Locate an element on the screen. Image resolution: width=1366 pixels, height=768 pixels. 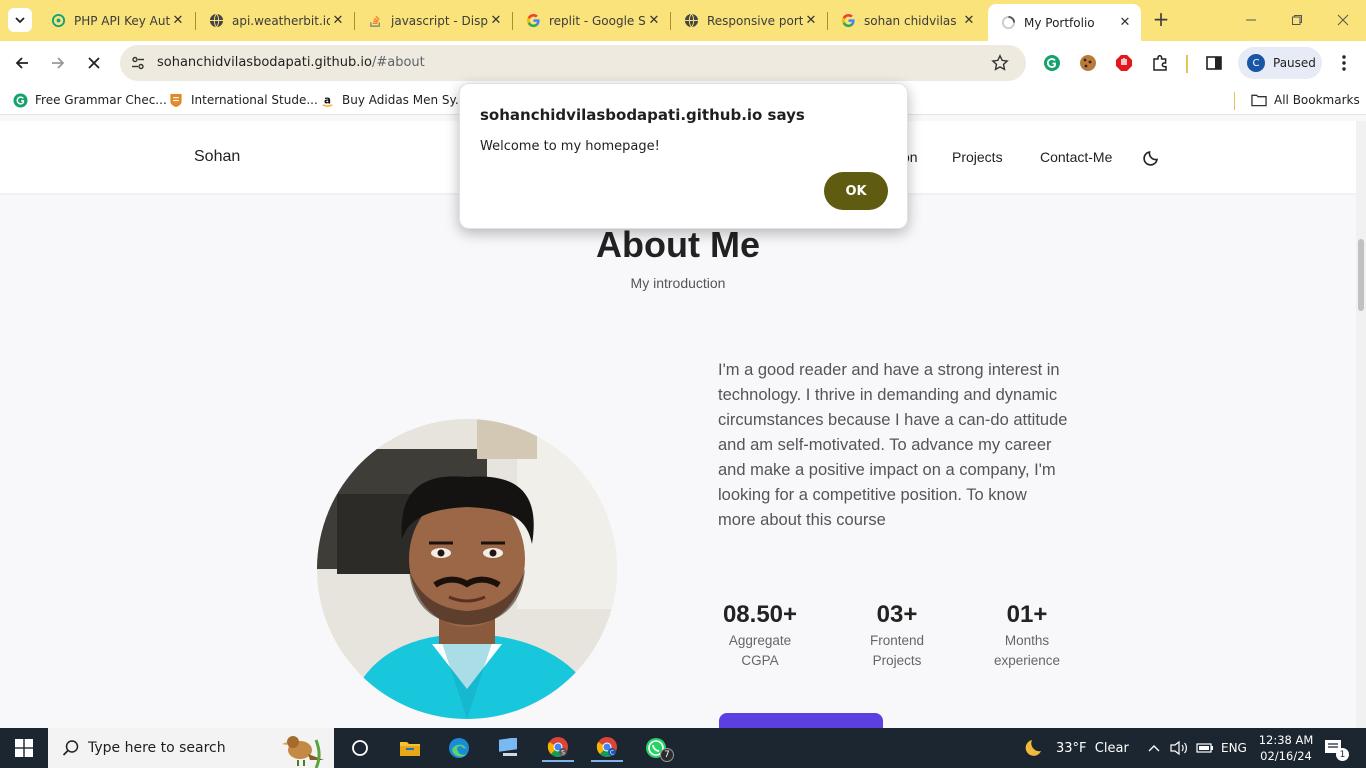
windows-logo-icon is located at coordinates (24, 748).